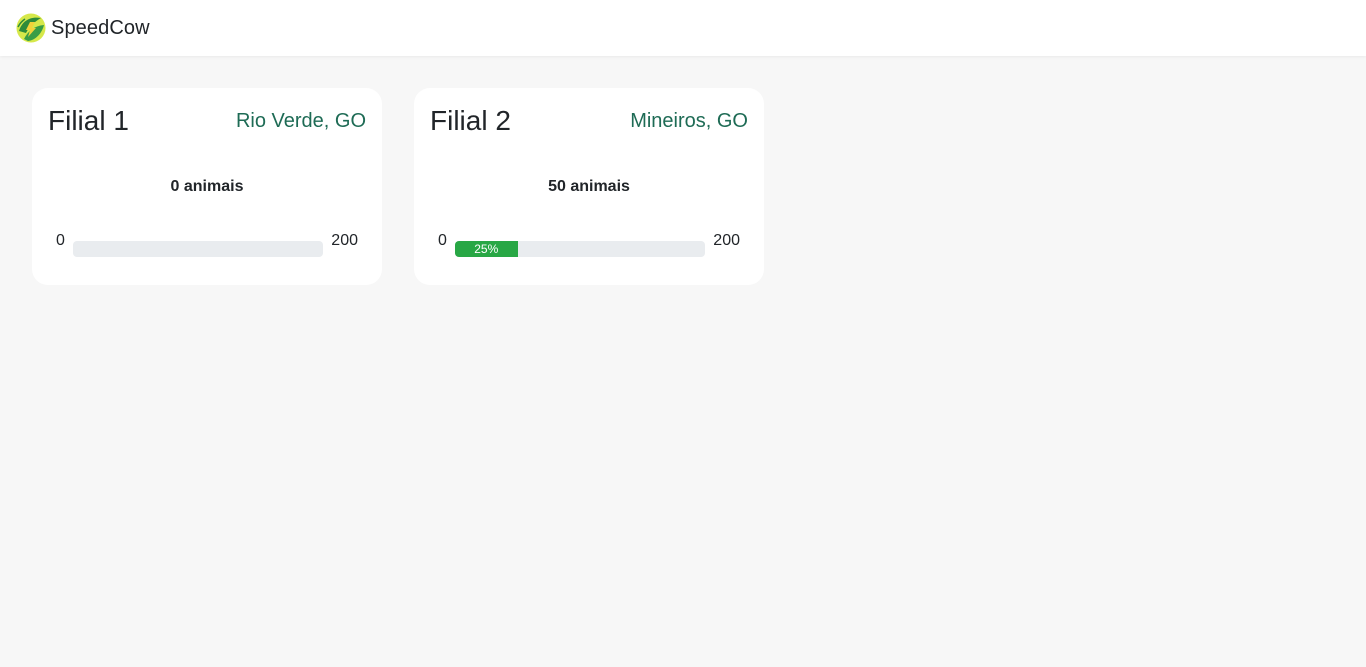 The width and height of the screenshot is (1366, 667). Describe the element at coordinates (100, 27) in the screenshot. I see `brand-name: SpeedCow` at that location.